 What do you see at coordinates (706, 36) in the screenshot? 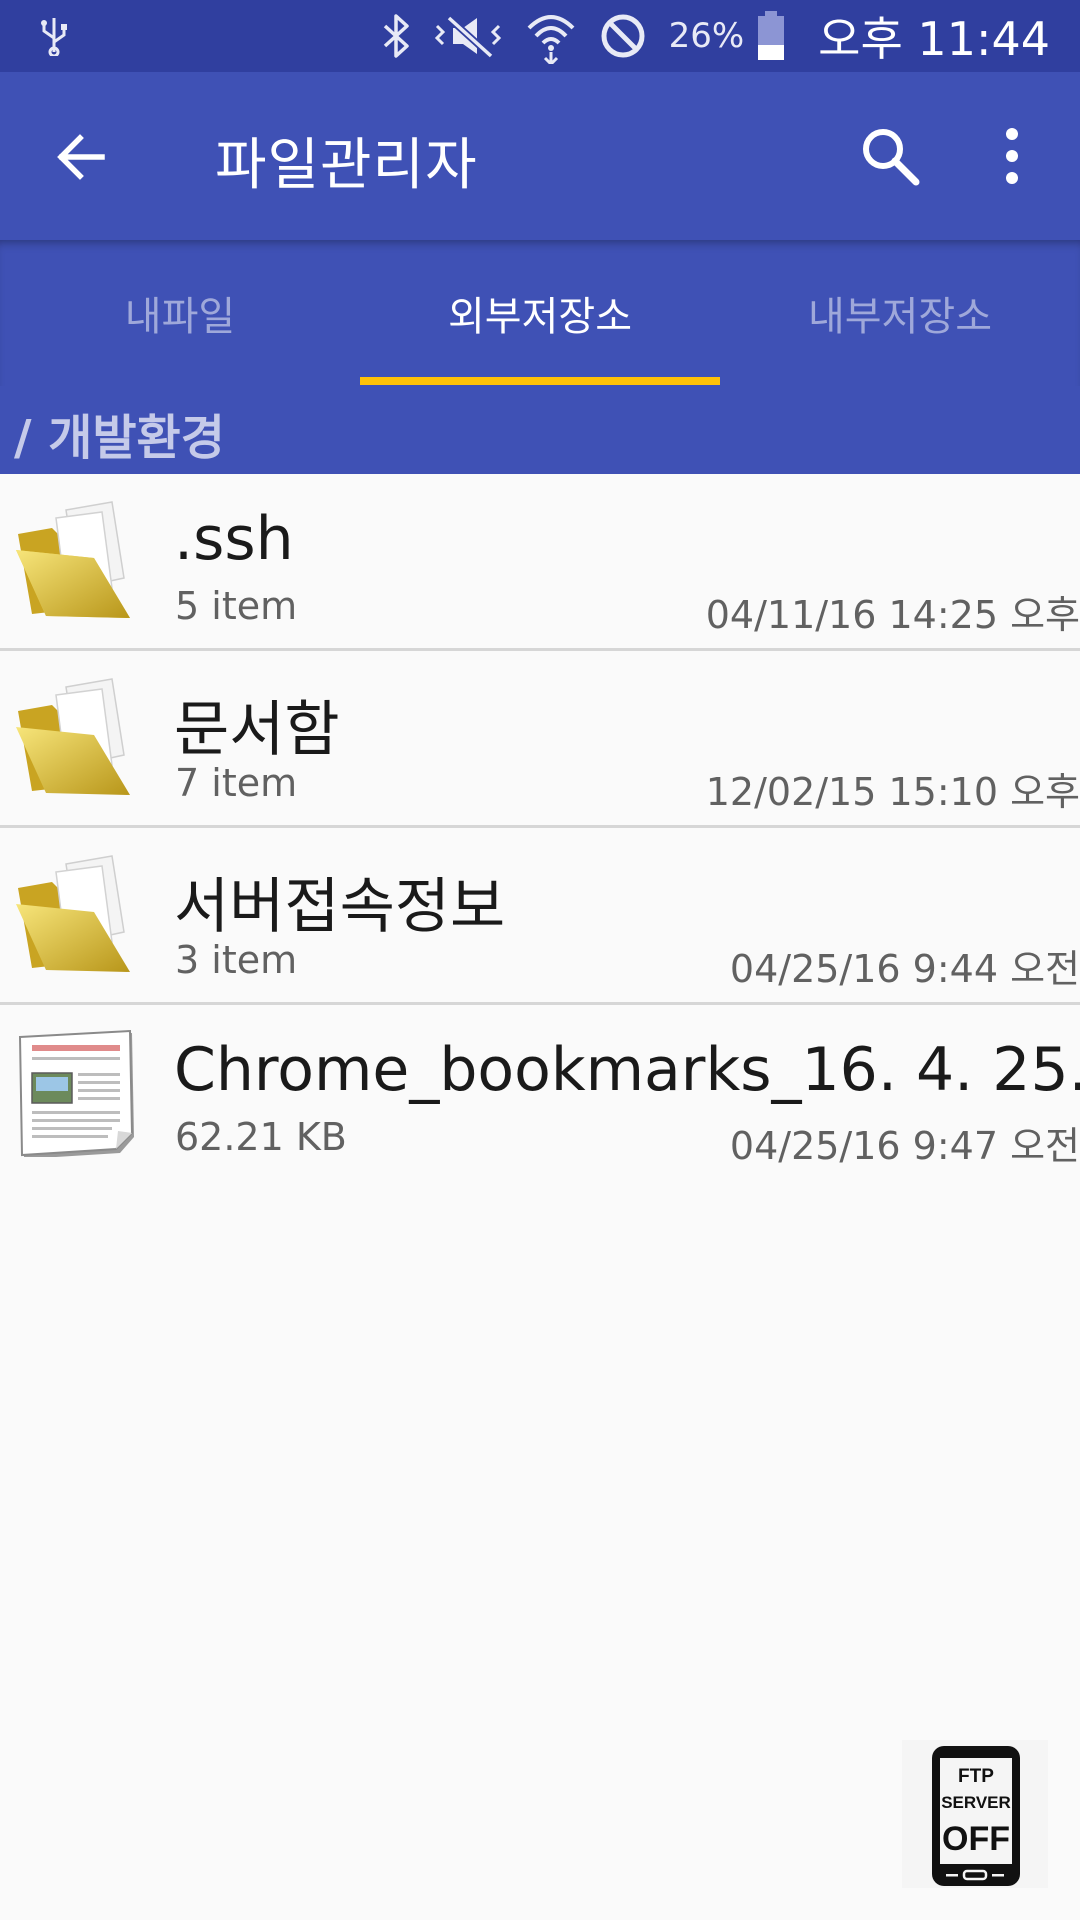
I see `battery-percent: 26%` at bounding box center [706, 36].